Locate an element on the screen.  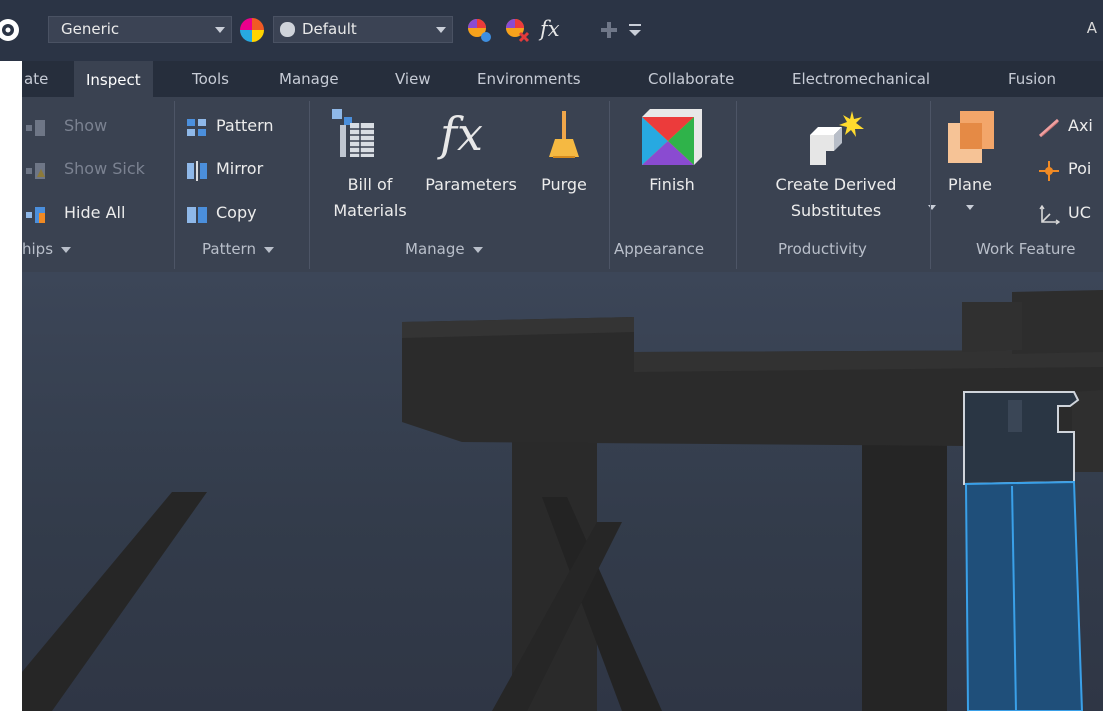
customize-qat-icon is located at coordinates (635, 30).